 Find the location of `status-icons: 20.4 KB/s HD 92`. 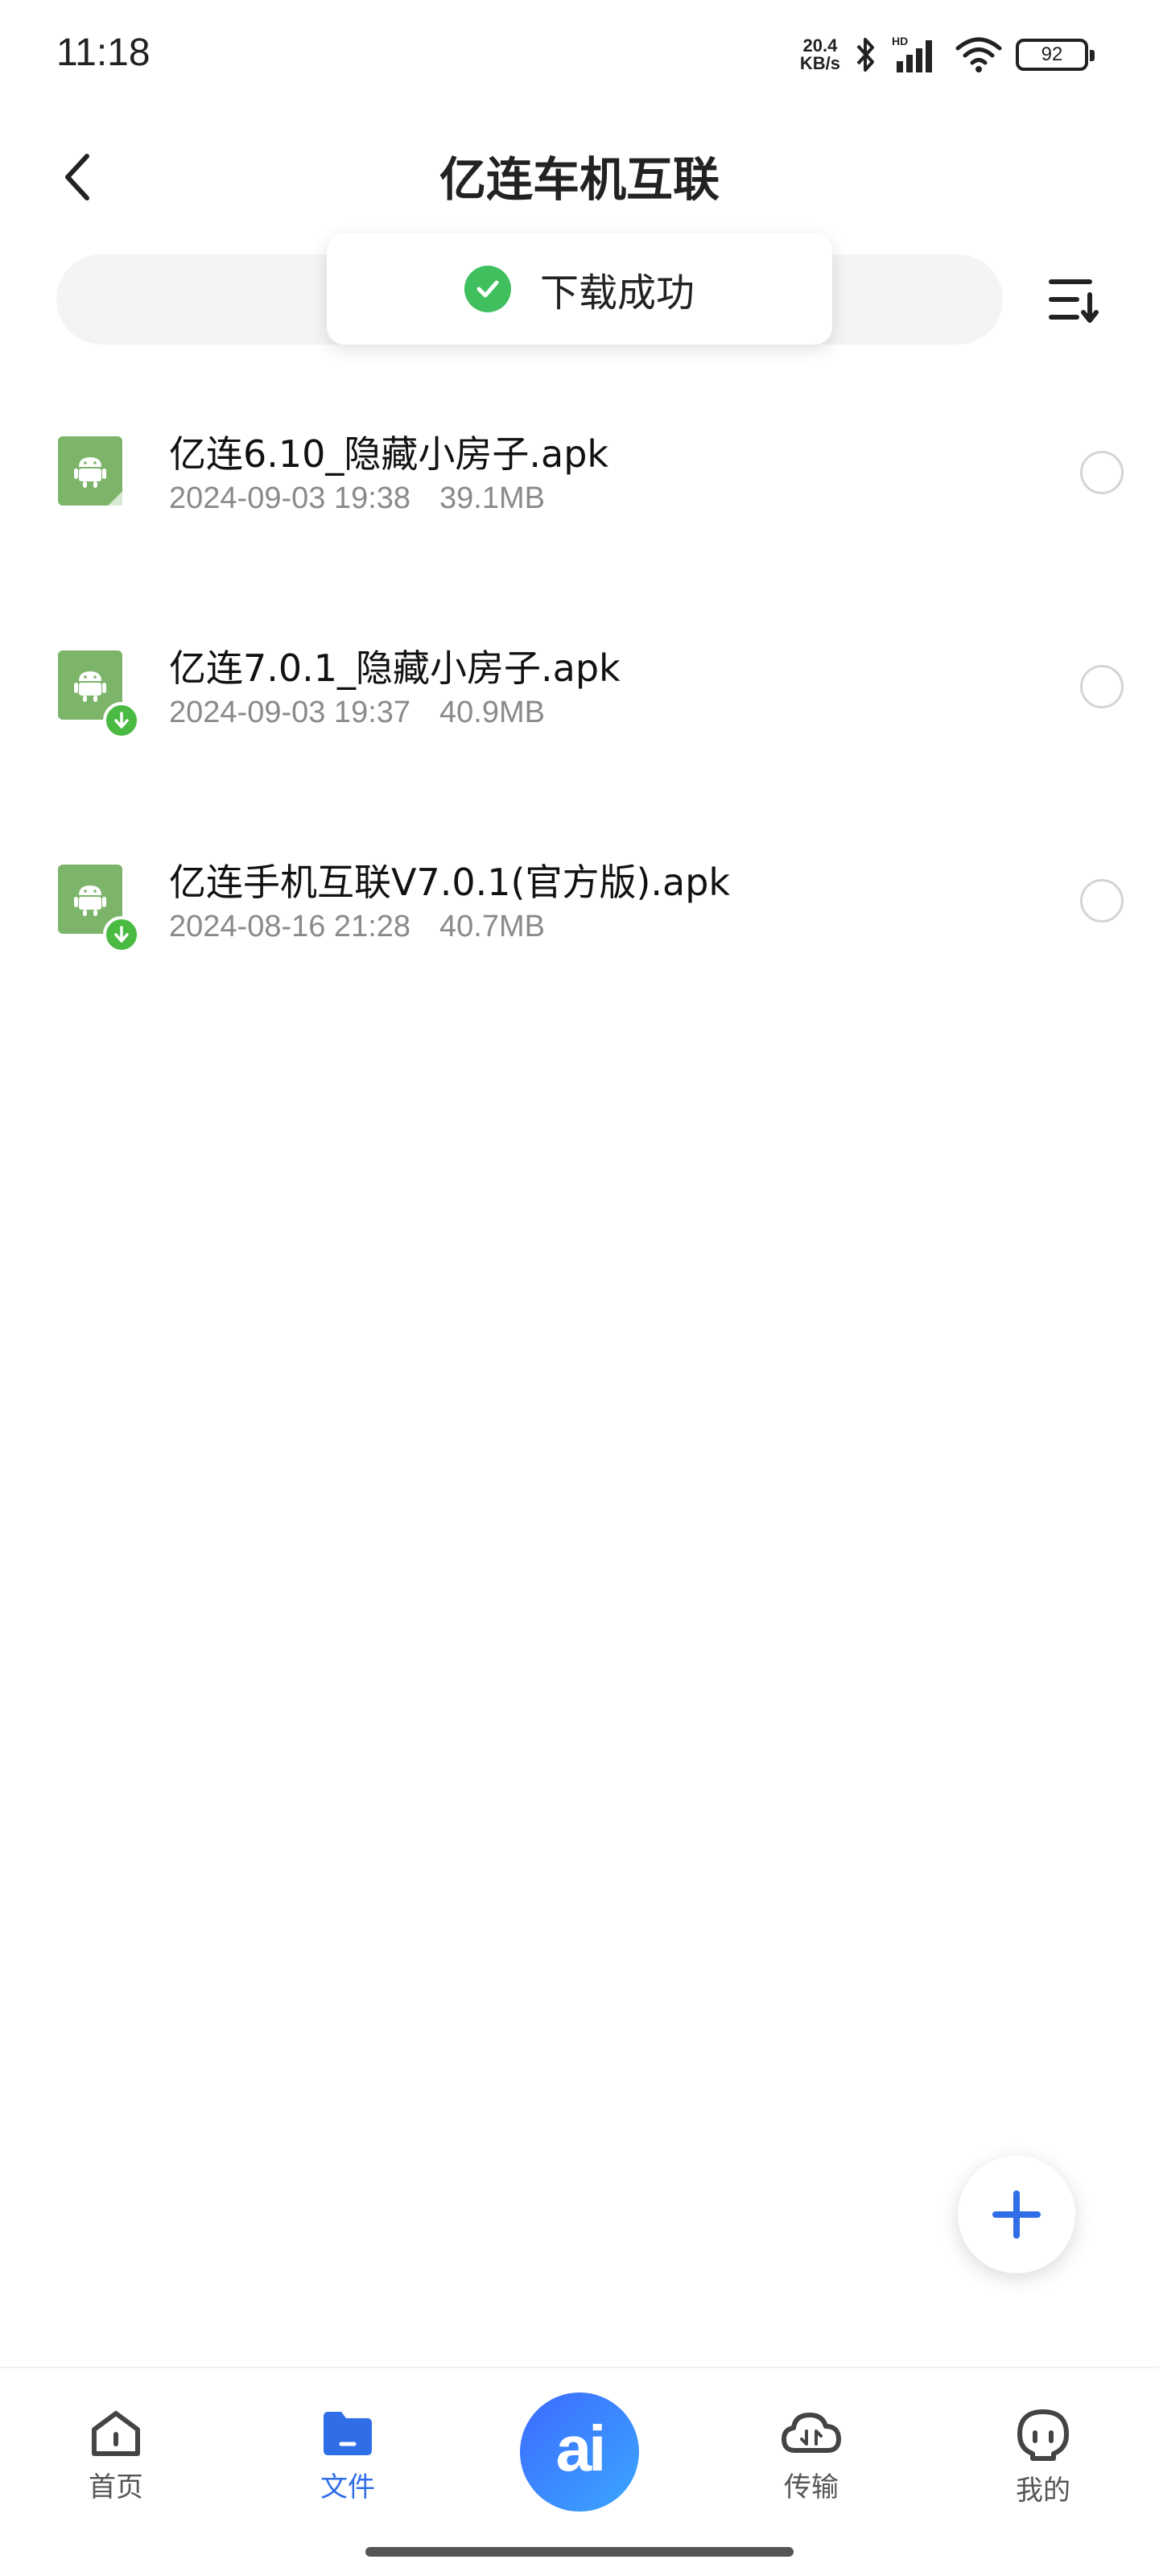

status-icons: 20.4 KB/s HD 92 is located at coordinates (947, 54).